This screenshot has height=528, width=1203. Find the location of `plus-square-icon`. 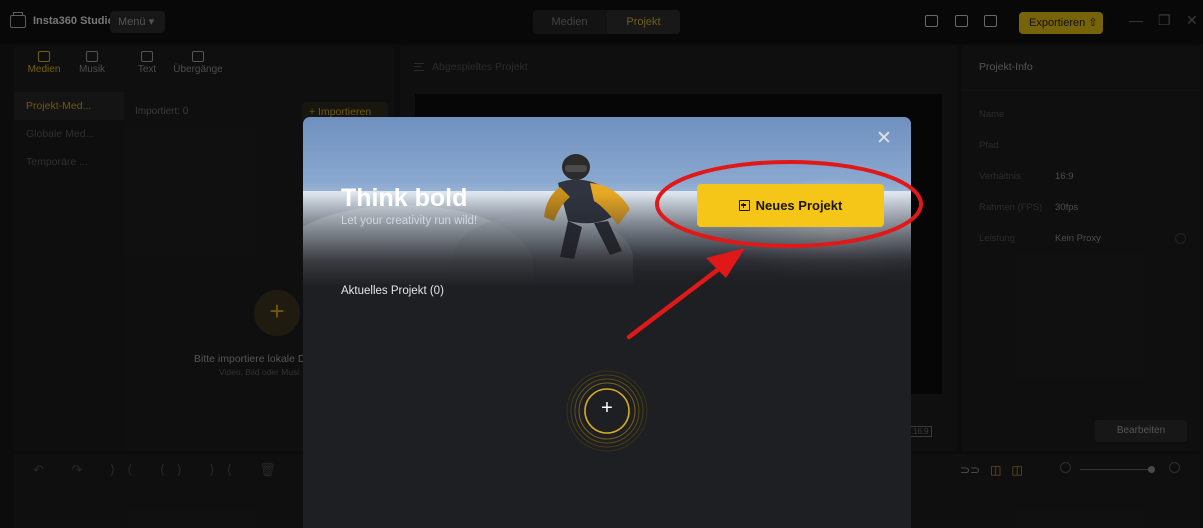

plus-square-icon is located at coordinates (744, 205).